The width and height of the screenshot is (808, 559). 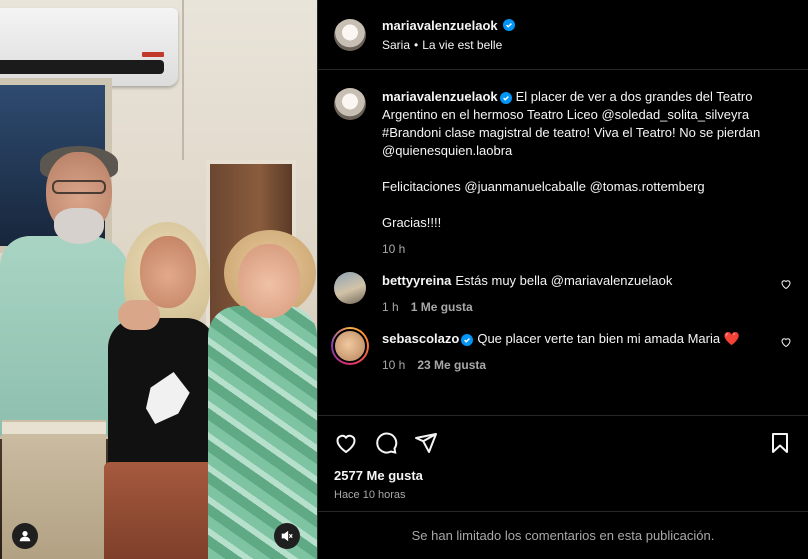 What do you see at coordinates (287, 536) in the screenshot?
I see `mute-icon` at bounding box center [287, 536].